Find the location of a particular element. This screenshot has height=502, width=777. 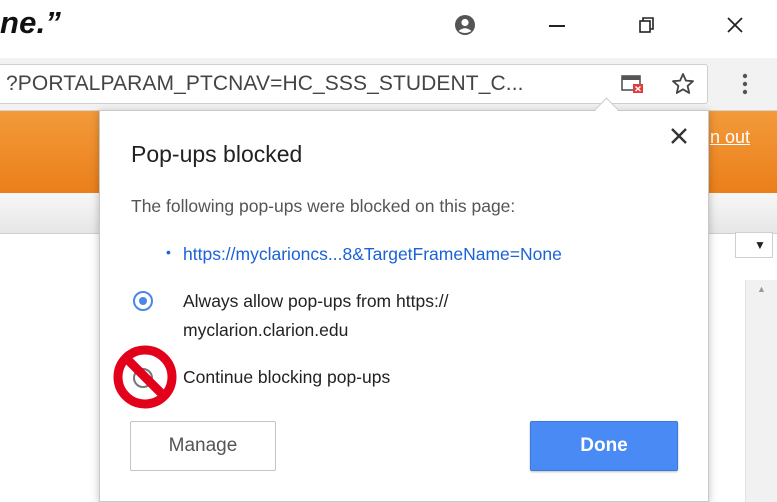

continue-blocking-label: Continue blocking pop-ups is located at coordinates (286, 377).